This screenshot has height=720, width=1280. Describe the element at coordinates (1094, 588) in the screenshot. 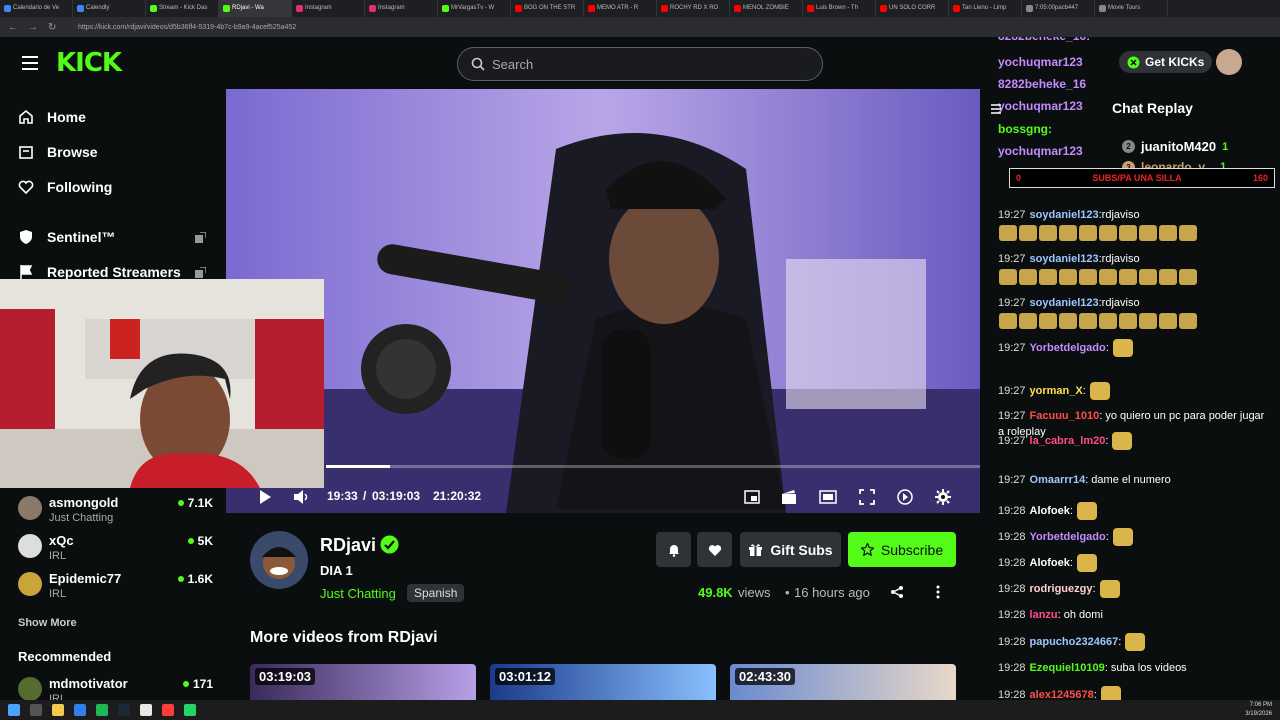

I see `chat-text: :` at that location.